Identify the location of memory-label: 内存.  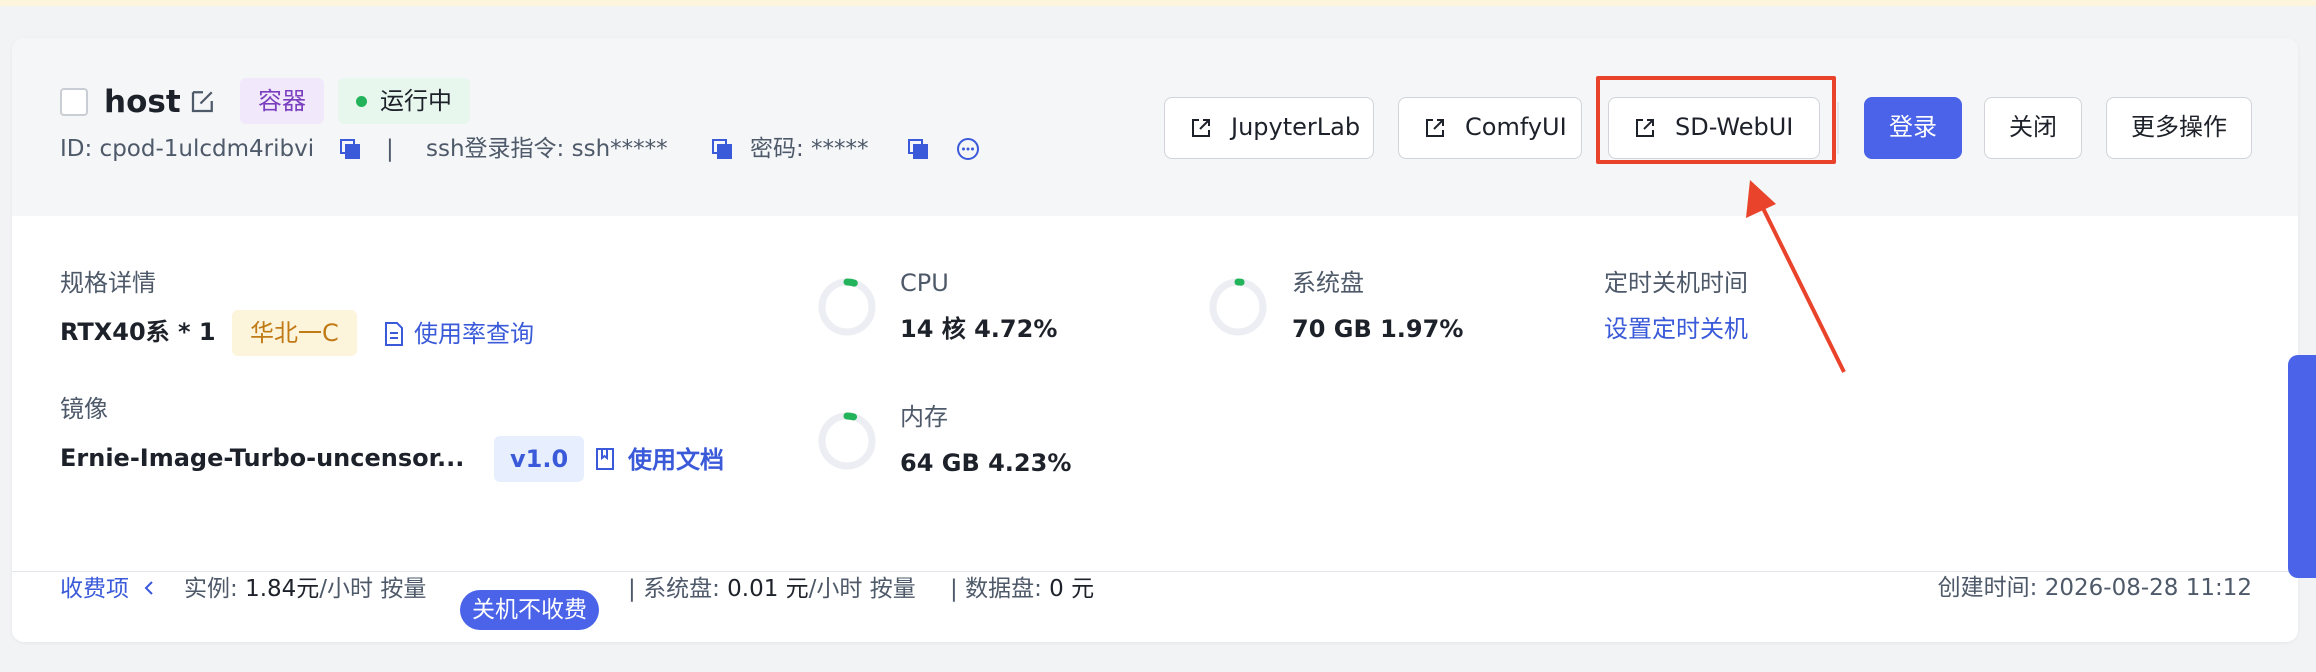
(924, 417).